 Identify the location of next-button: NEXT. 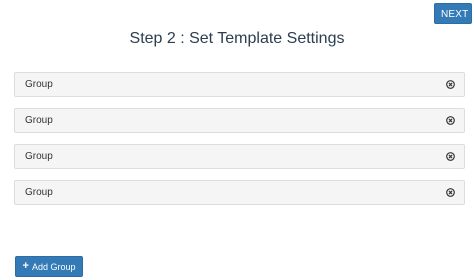
(453, 13).